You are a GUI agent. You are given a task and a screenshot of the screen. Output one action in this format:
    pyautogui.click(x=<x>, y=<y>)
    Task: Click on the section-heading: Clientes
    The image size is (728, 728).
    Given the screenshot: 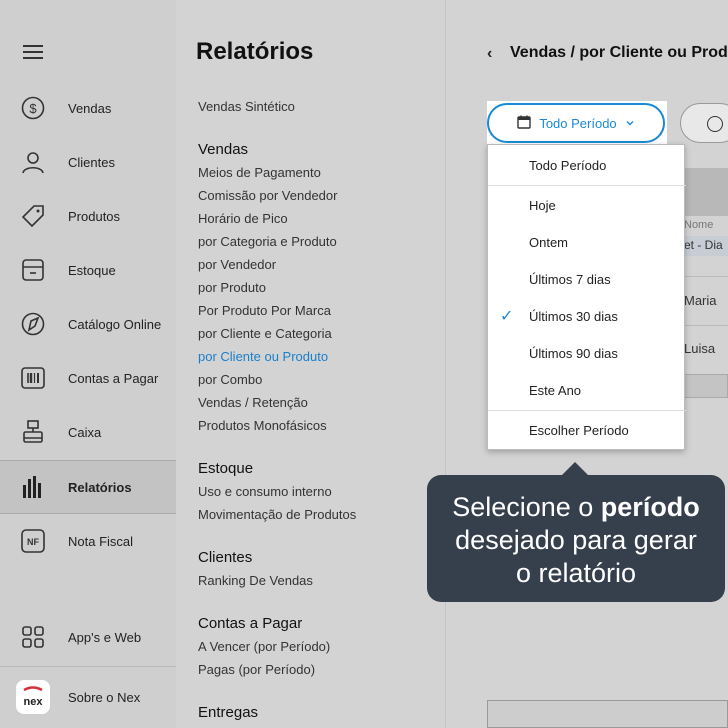 What is the action you would take?
    pyautogui.click(x=225, y=557)
    